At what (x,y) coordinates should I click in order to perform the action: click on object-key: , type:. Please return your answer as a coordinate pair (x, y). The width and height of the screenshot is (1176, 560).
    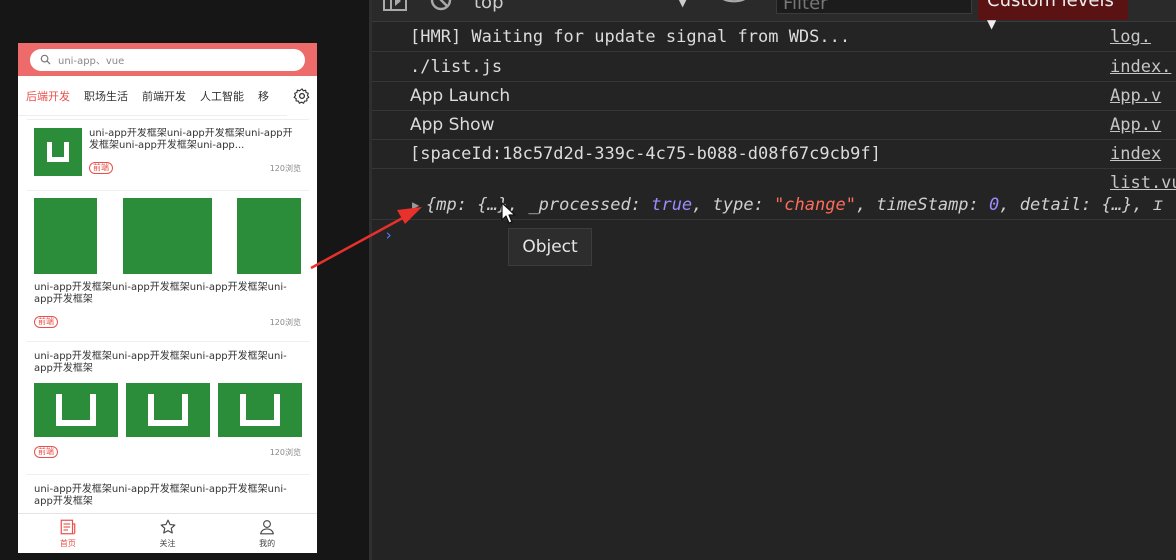
    Looking at the image, I should click on (733, 205).